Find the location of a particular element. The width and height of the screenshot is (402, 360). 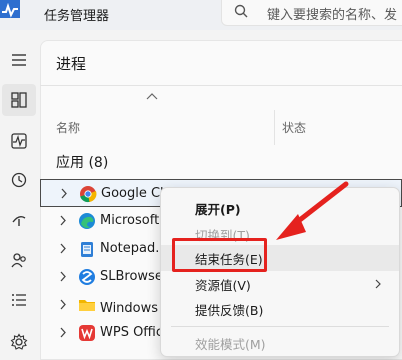

nav-processes is located at coordinates (19, 100).